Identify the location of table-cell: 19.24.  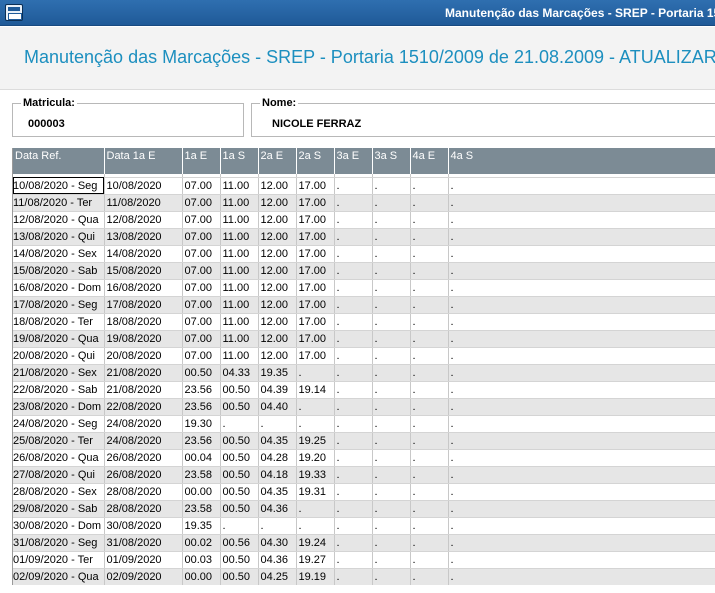
(315, 543).